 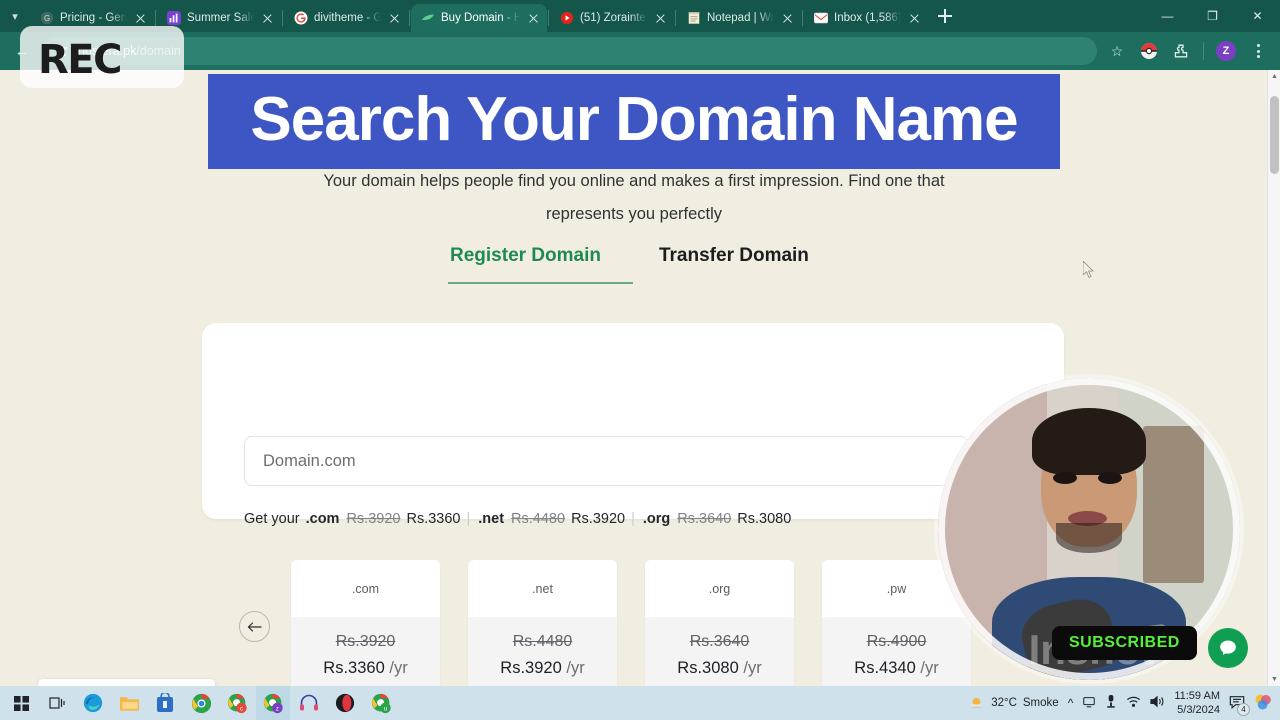 What do you see at coordinates (1258, 51) in the screenshot?
I see `chrome-menu-icon` at bounding box center [1258, 51].